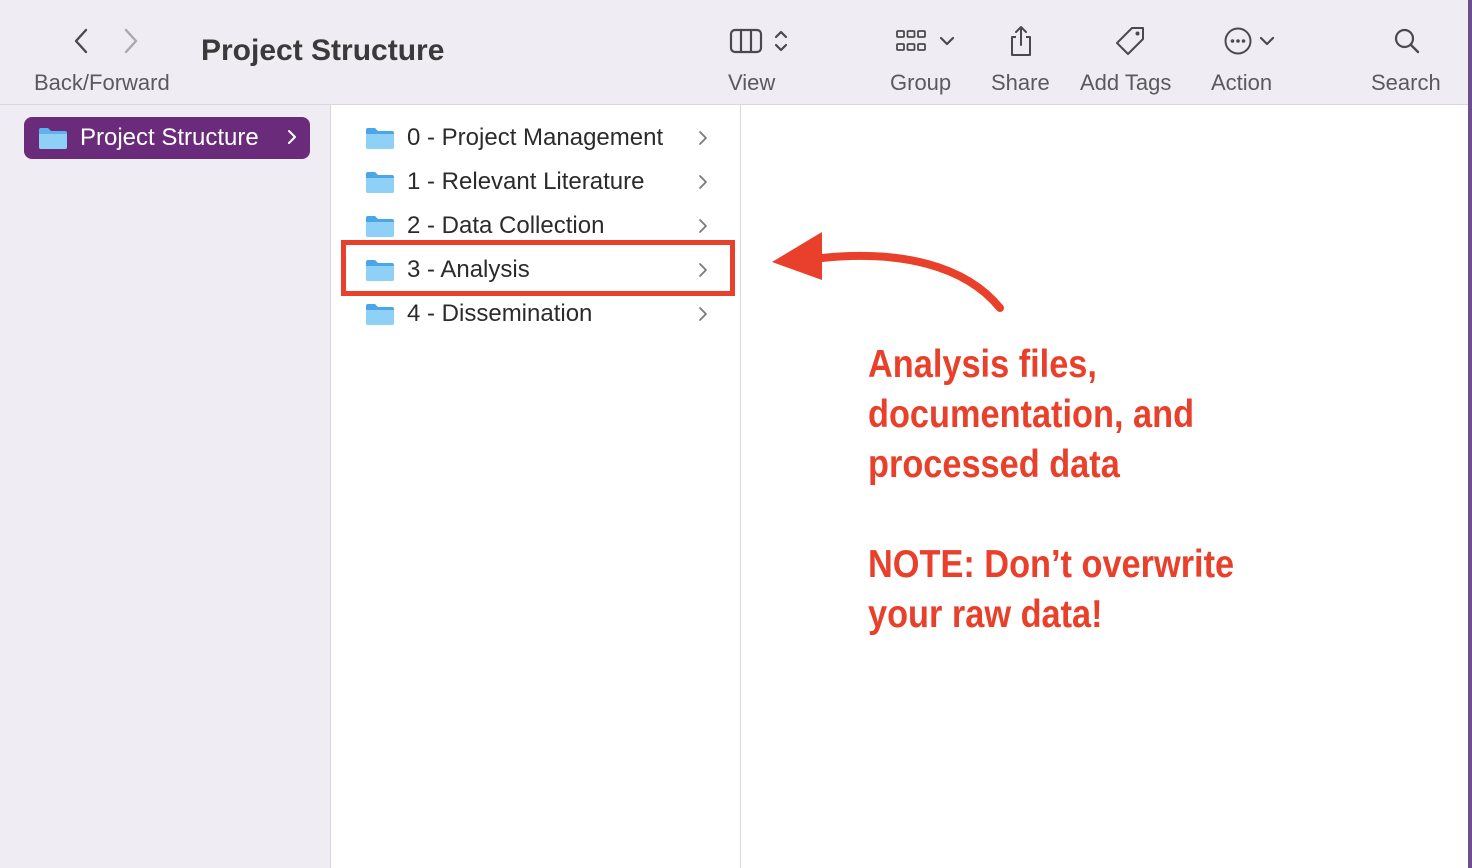 The width and height of the screenshot is (1472, 868). I want to click on annotation-arrow-icon, so click(888, 272).